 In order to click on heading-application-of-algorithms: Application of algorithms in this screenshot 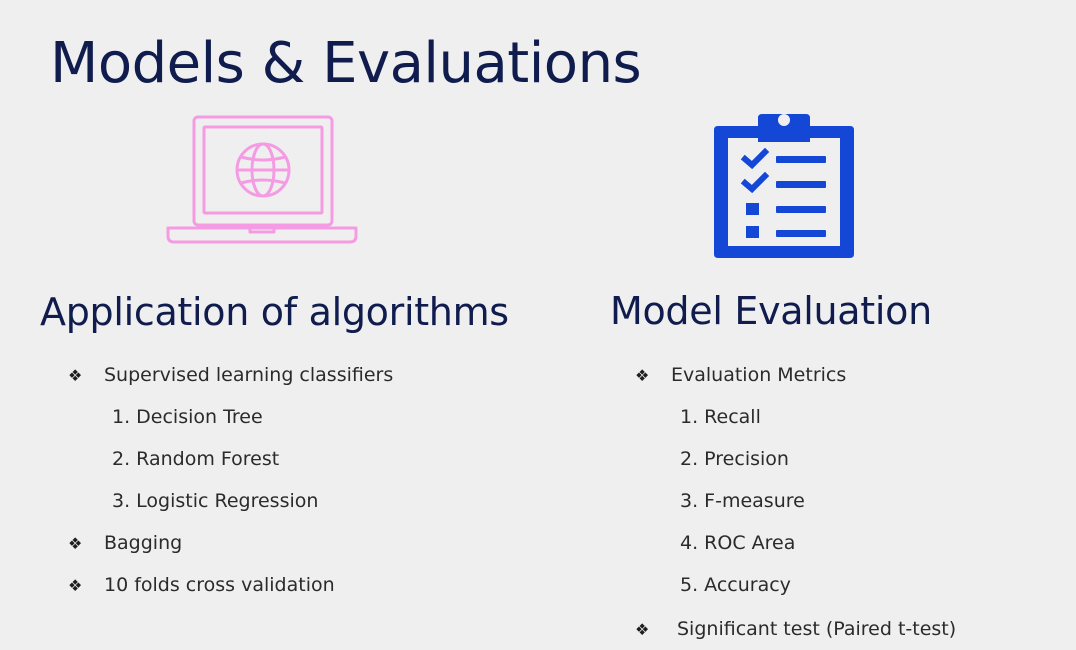, I will do `click(274, 312)`.